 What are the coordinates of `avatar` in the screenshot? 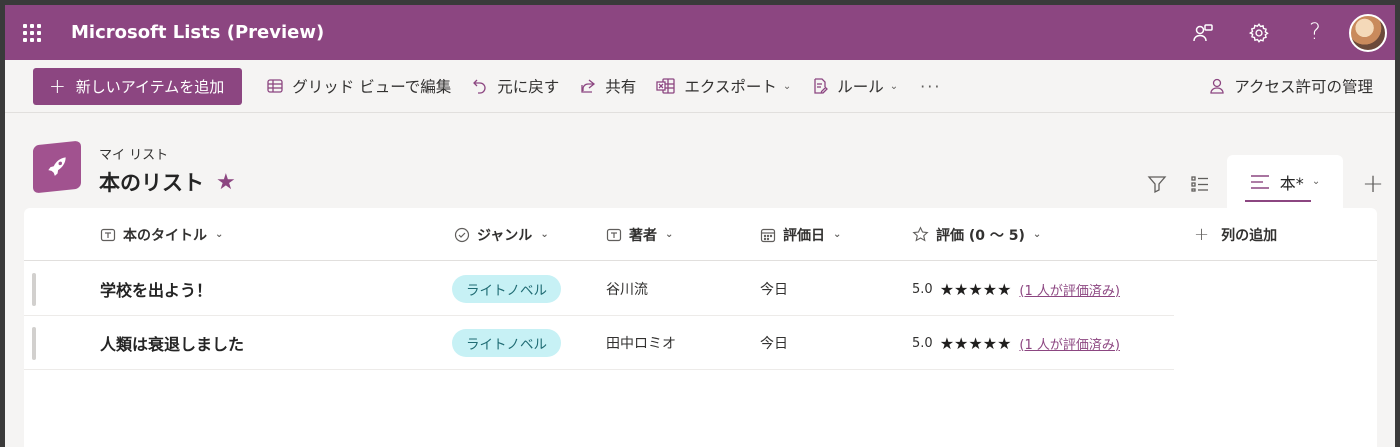 It's located at (1368, 32).